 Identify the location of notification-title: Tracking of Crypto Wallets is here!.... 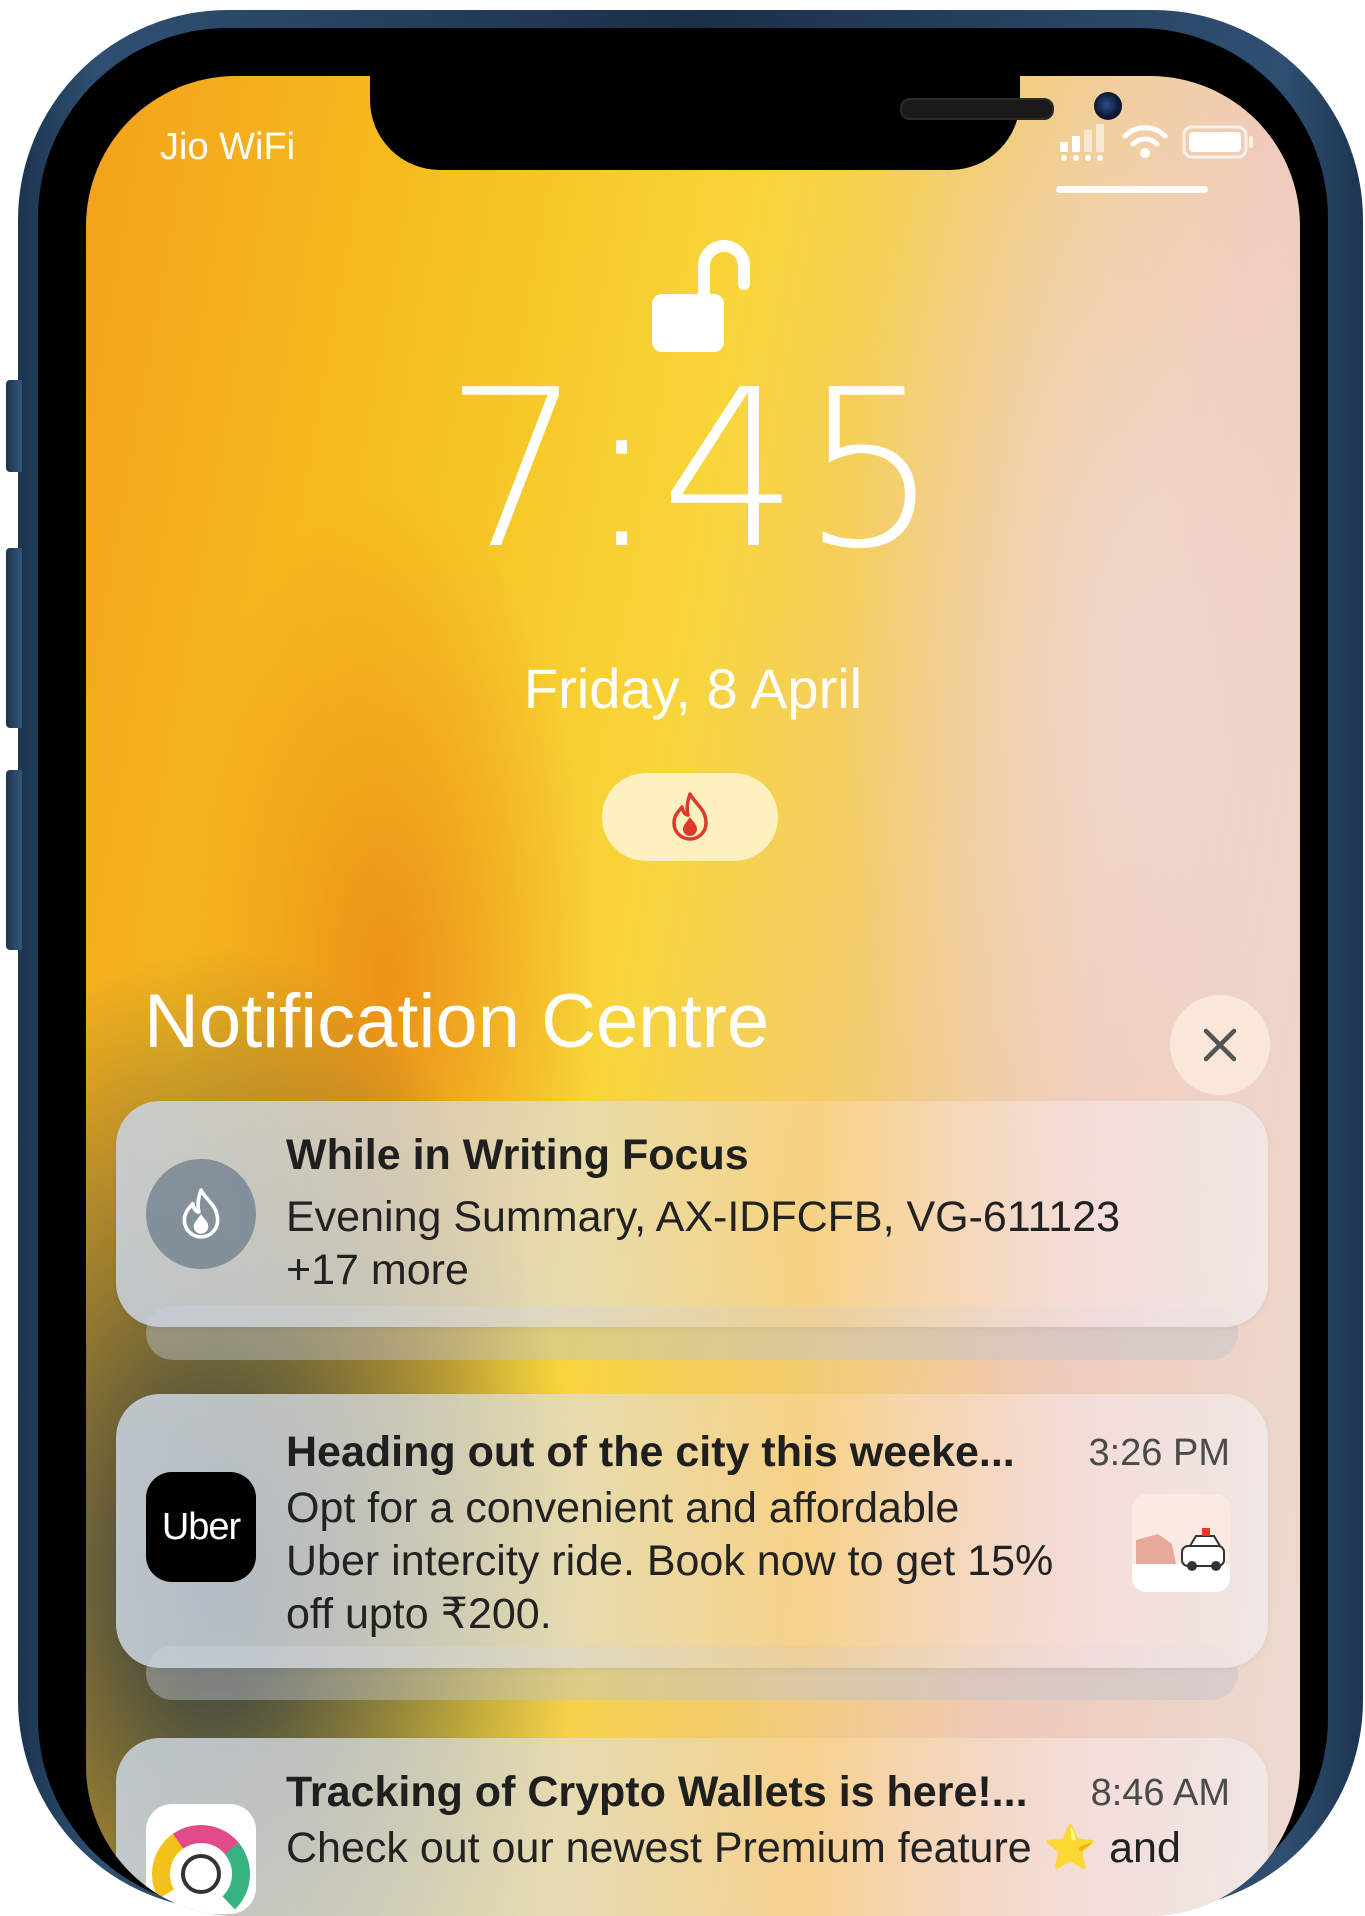
(657, 1792).